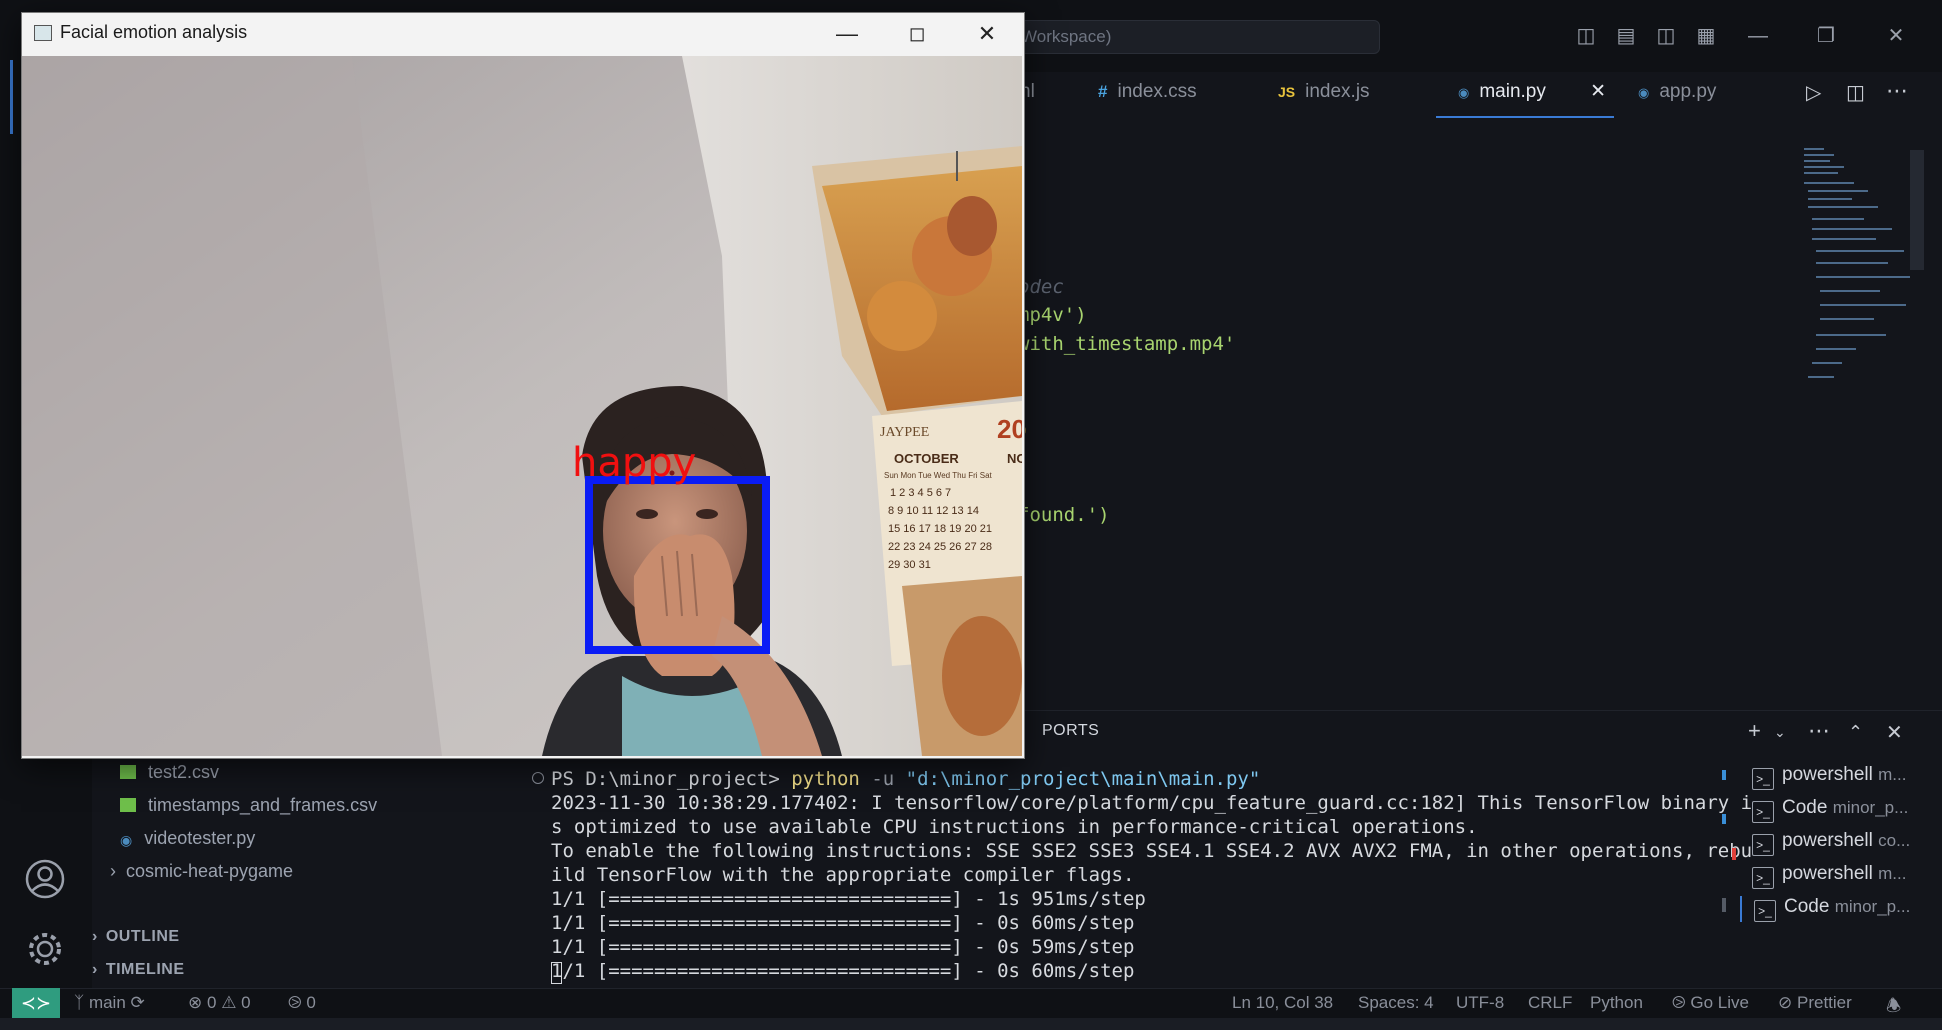  What do you see at coordinates (926, 458) in the screenshot?
I see `calendar-month: OCTOBER` at bounding box center [926, 458].